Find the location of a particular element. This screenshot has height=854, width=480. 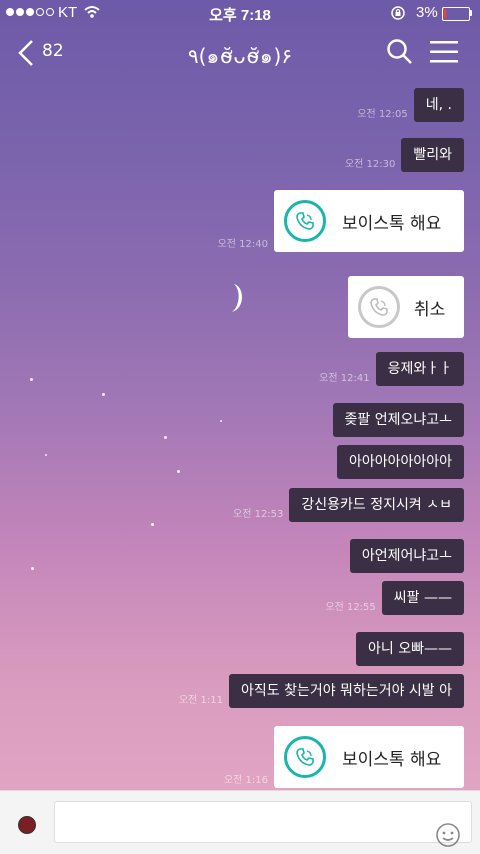

message-time: 오전 1:11 is located at coordinates (200, 700).